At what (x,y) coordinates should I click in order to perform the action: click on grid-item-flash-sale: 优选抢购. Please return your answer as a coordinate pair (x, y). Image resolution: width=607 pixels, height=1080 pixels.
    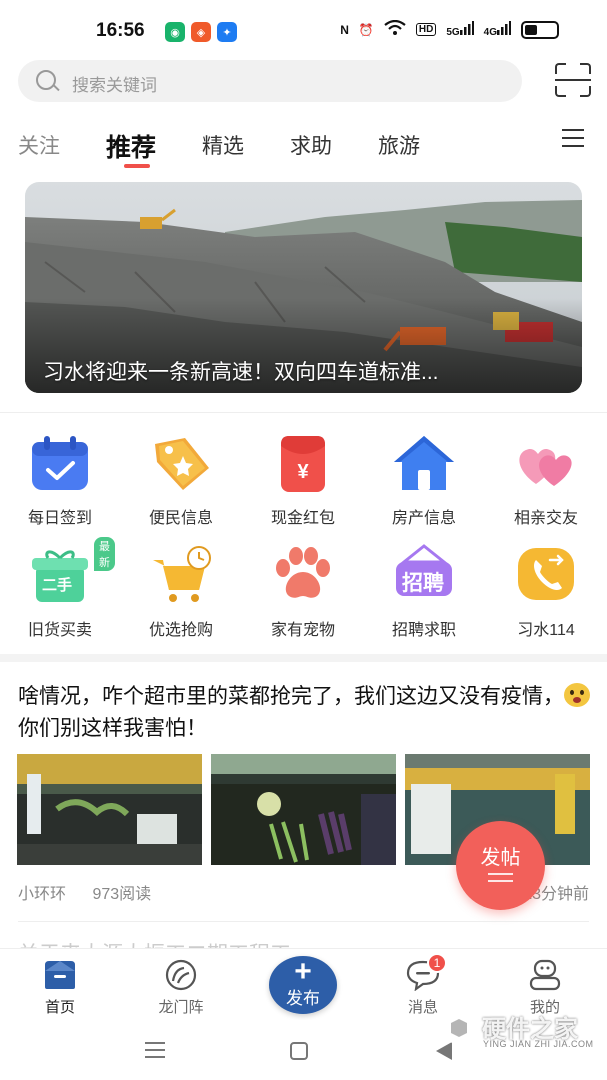
    Looking at the image, I should click on (181, 592).